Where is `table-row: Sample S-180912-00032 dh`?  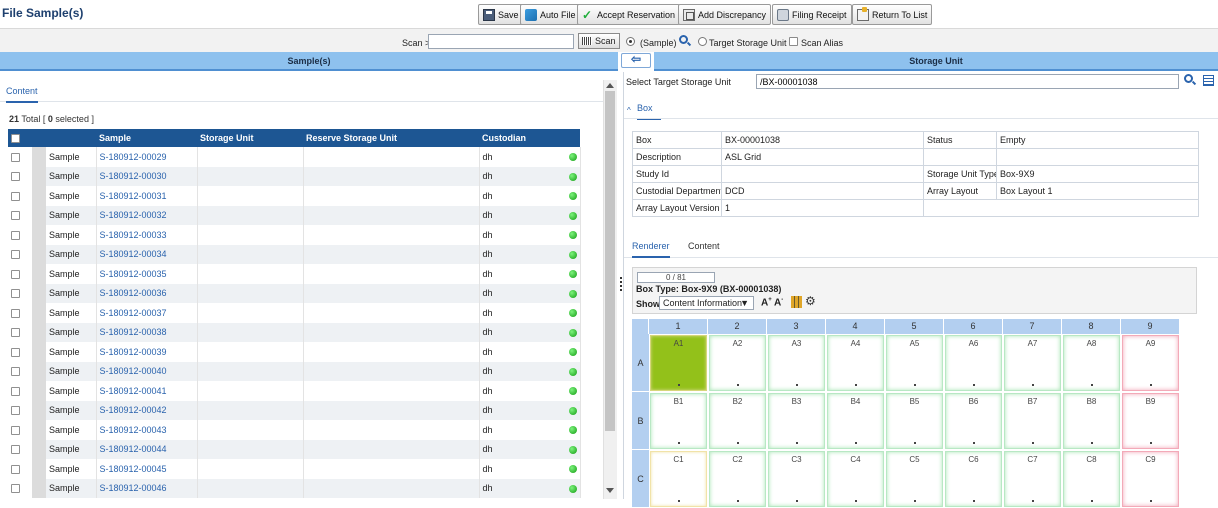
table-row: Sample S-180912-00032 dh is located at coordinates (294, 215).